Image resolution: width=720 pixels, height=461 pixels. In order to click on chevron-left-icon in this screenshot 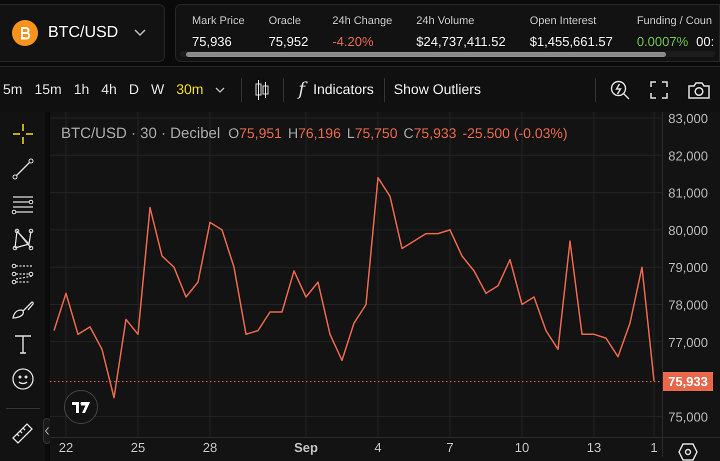, I will do `click(47, 431)`.